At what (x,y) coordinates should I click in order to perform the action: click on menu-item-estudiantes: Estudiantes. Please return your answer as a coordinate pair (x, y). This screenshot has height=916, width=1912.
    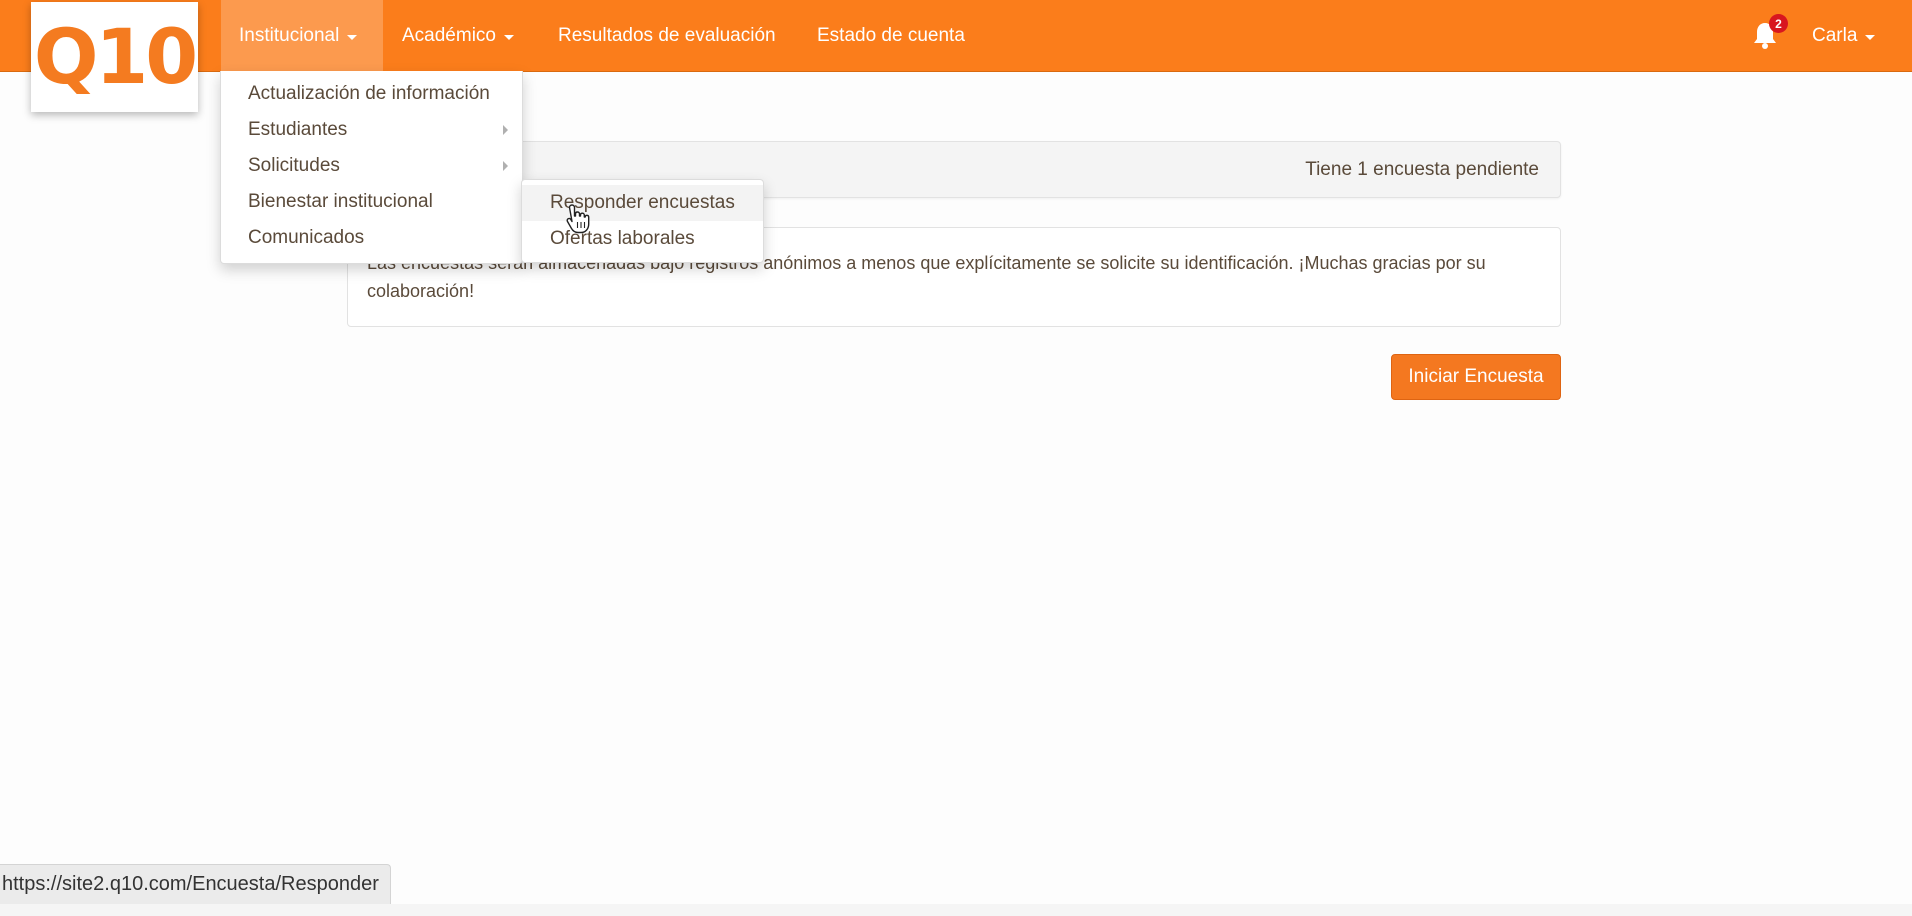
    Looking at the image, I should click on (371, 130).